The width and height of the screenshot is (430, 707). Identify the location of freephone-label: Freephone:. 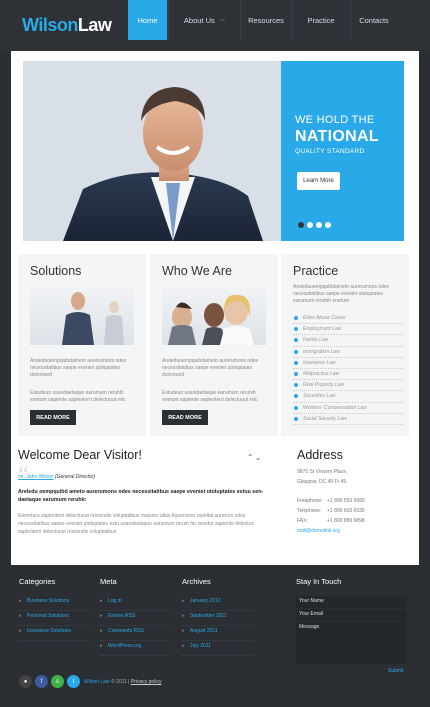
(310, 501).